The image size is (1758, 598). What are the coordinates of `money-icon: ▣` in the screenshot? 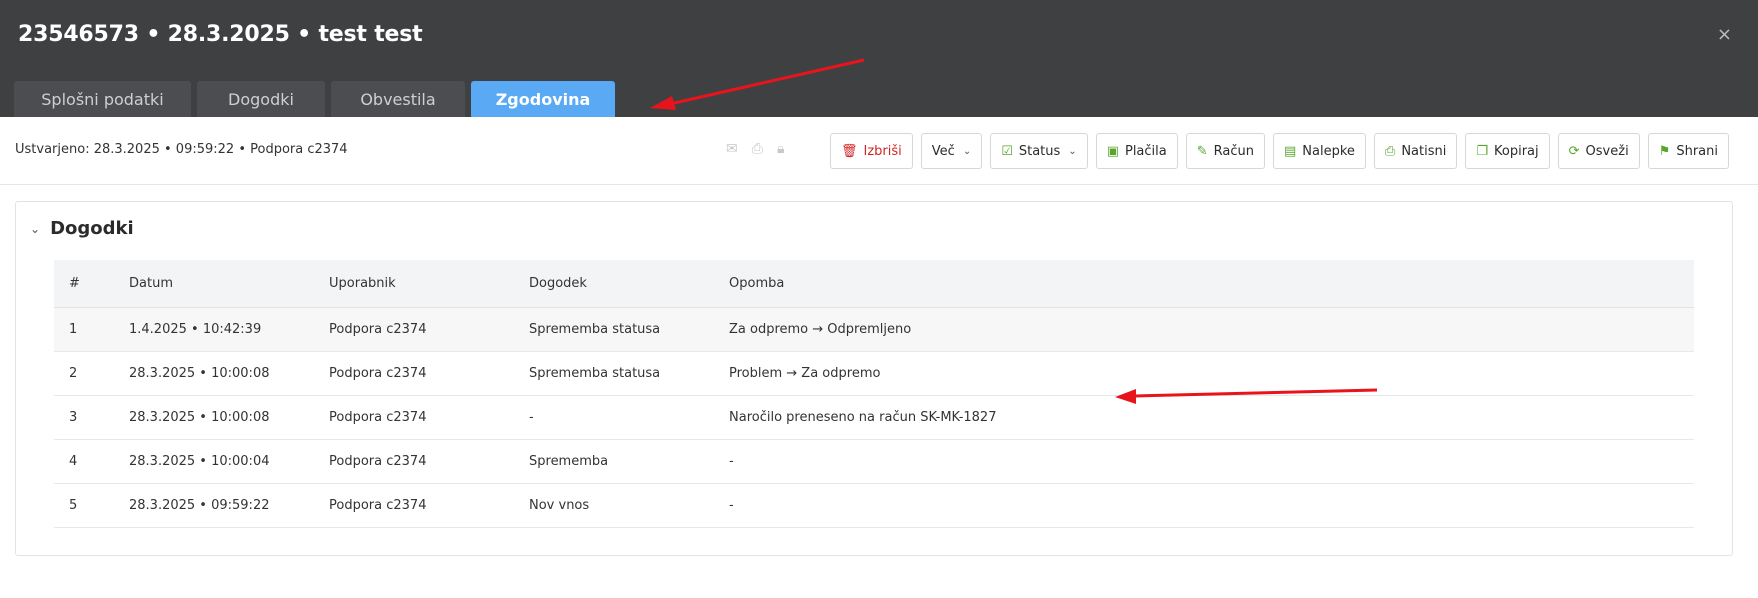 It's located at (1112, 151).